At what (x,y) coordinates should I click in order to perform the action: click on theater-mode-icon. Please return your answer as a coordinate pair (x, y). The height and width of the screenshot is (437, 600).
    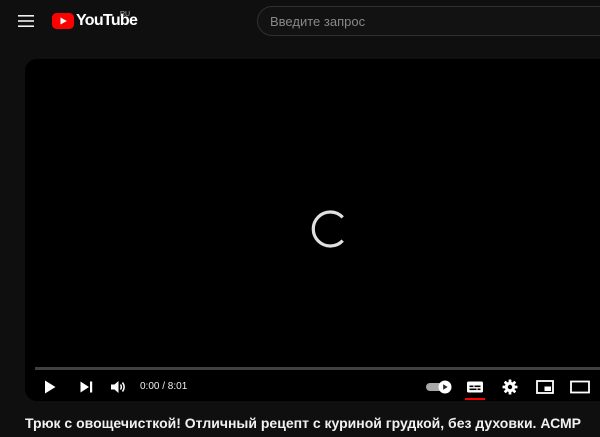
    Looking at the image, I should click on (580, 387).